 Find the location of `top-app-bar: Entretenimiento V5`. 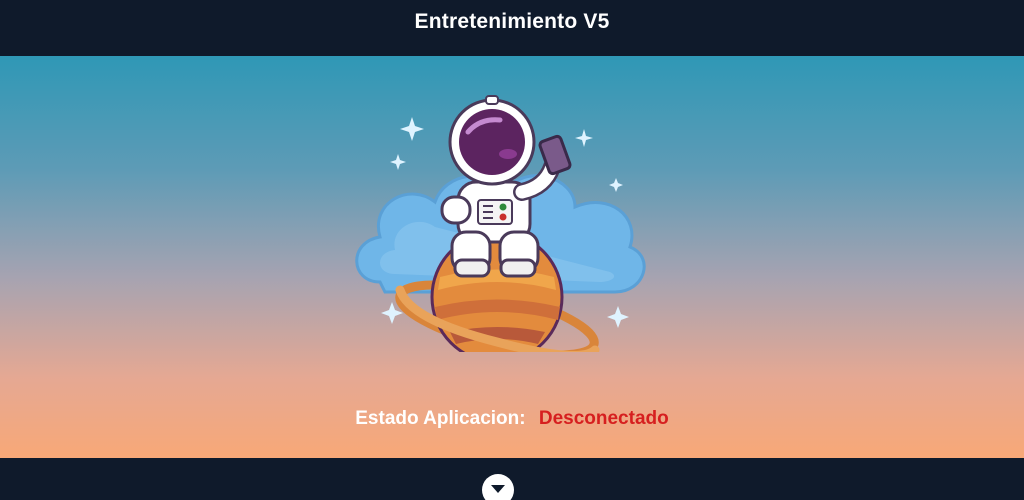

top-app-bar: Entretenimiento V5 is located at coordinates (512, 28).